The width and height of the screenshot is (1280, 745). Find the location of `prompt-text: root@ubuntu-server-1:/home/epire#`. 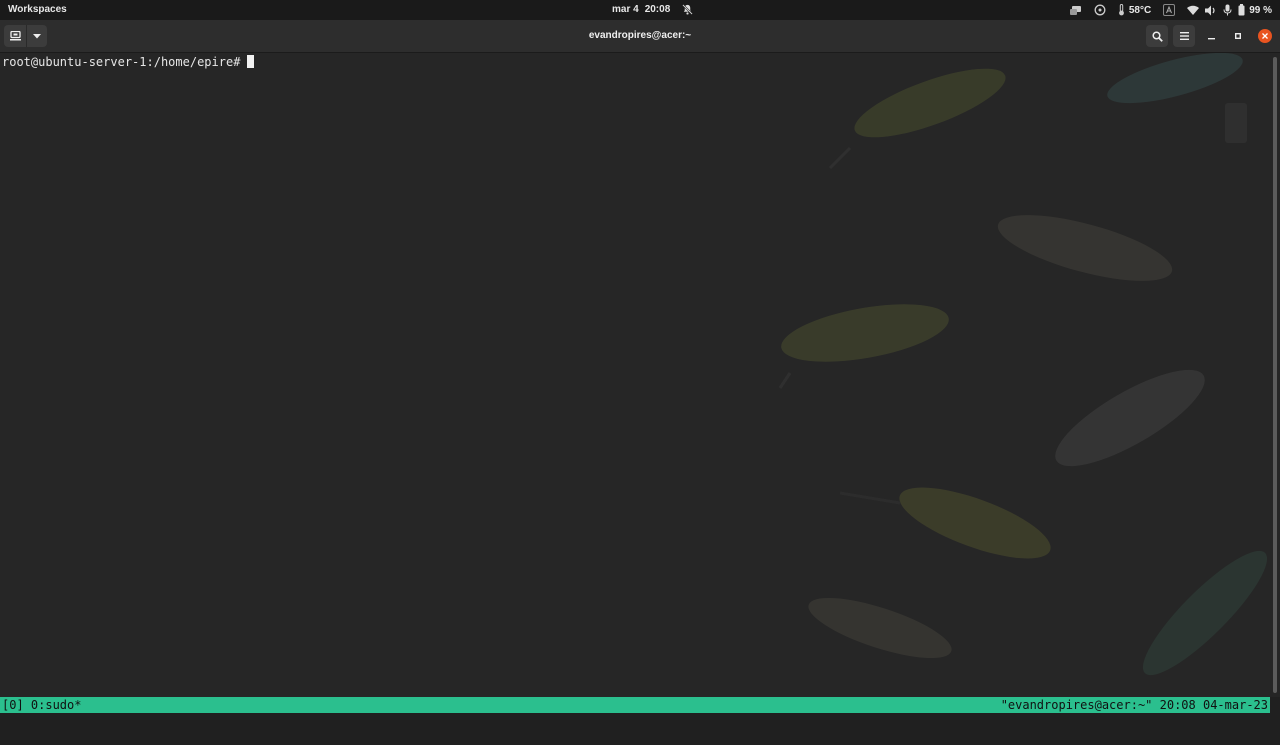

prompt-text: root@ubuntu-server-1:/home/epire# is located at coordinates (121, 62).